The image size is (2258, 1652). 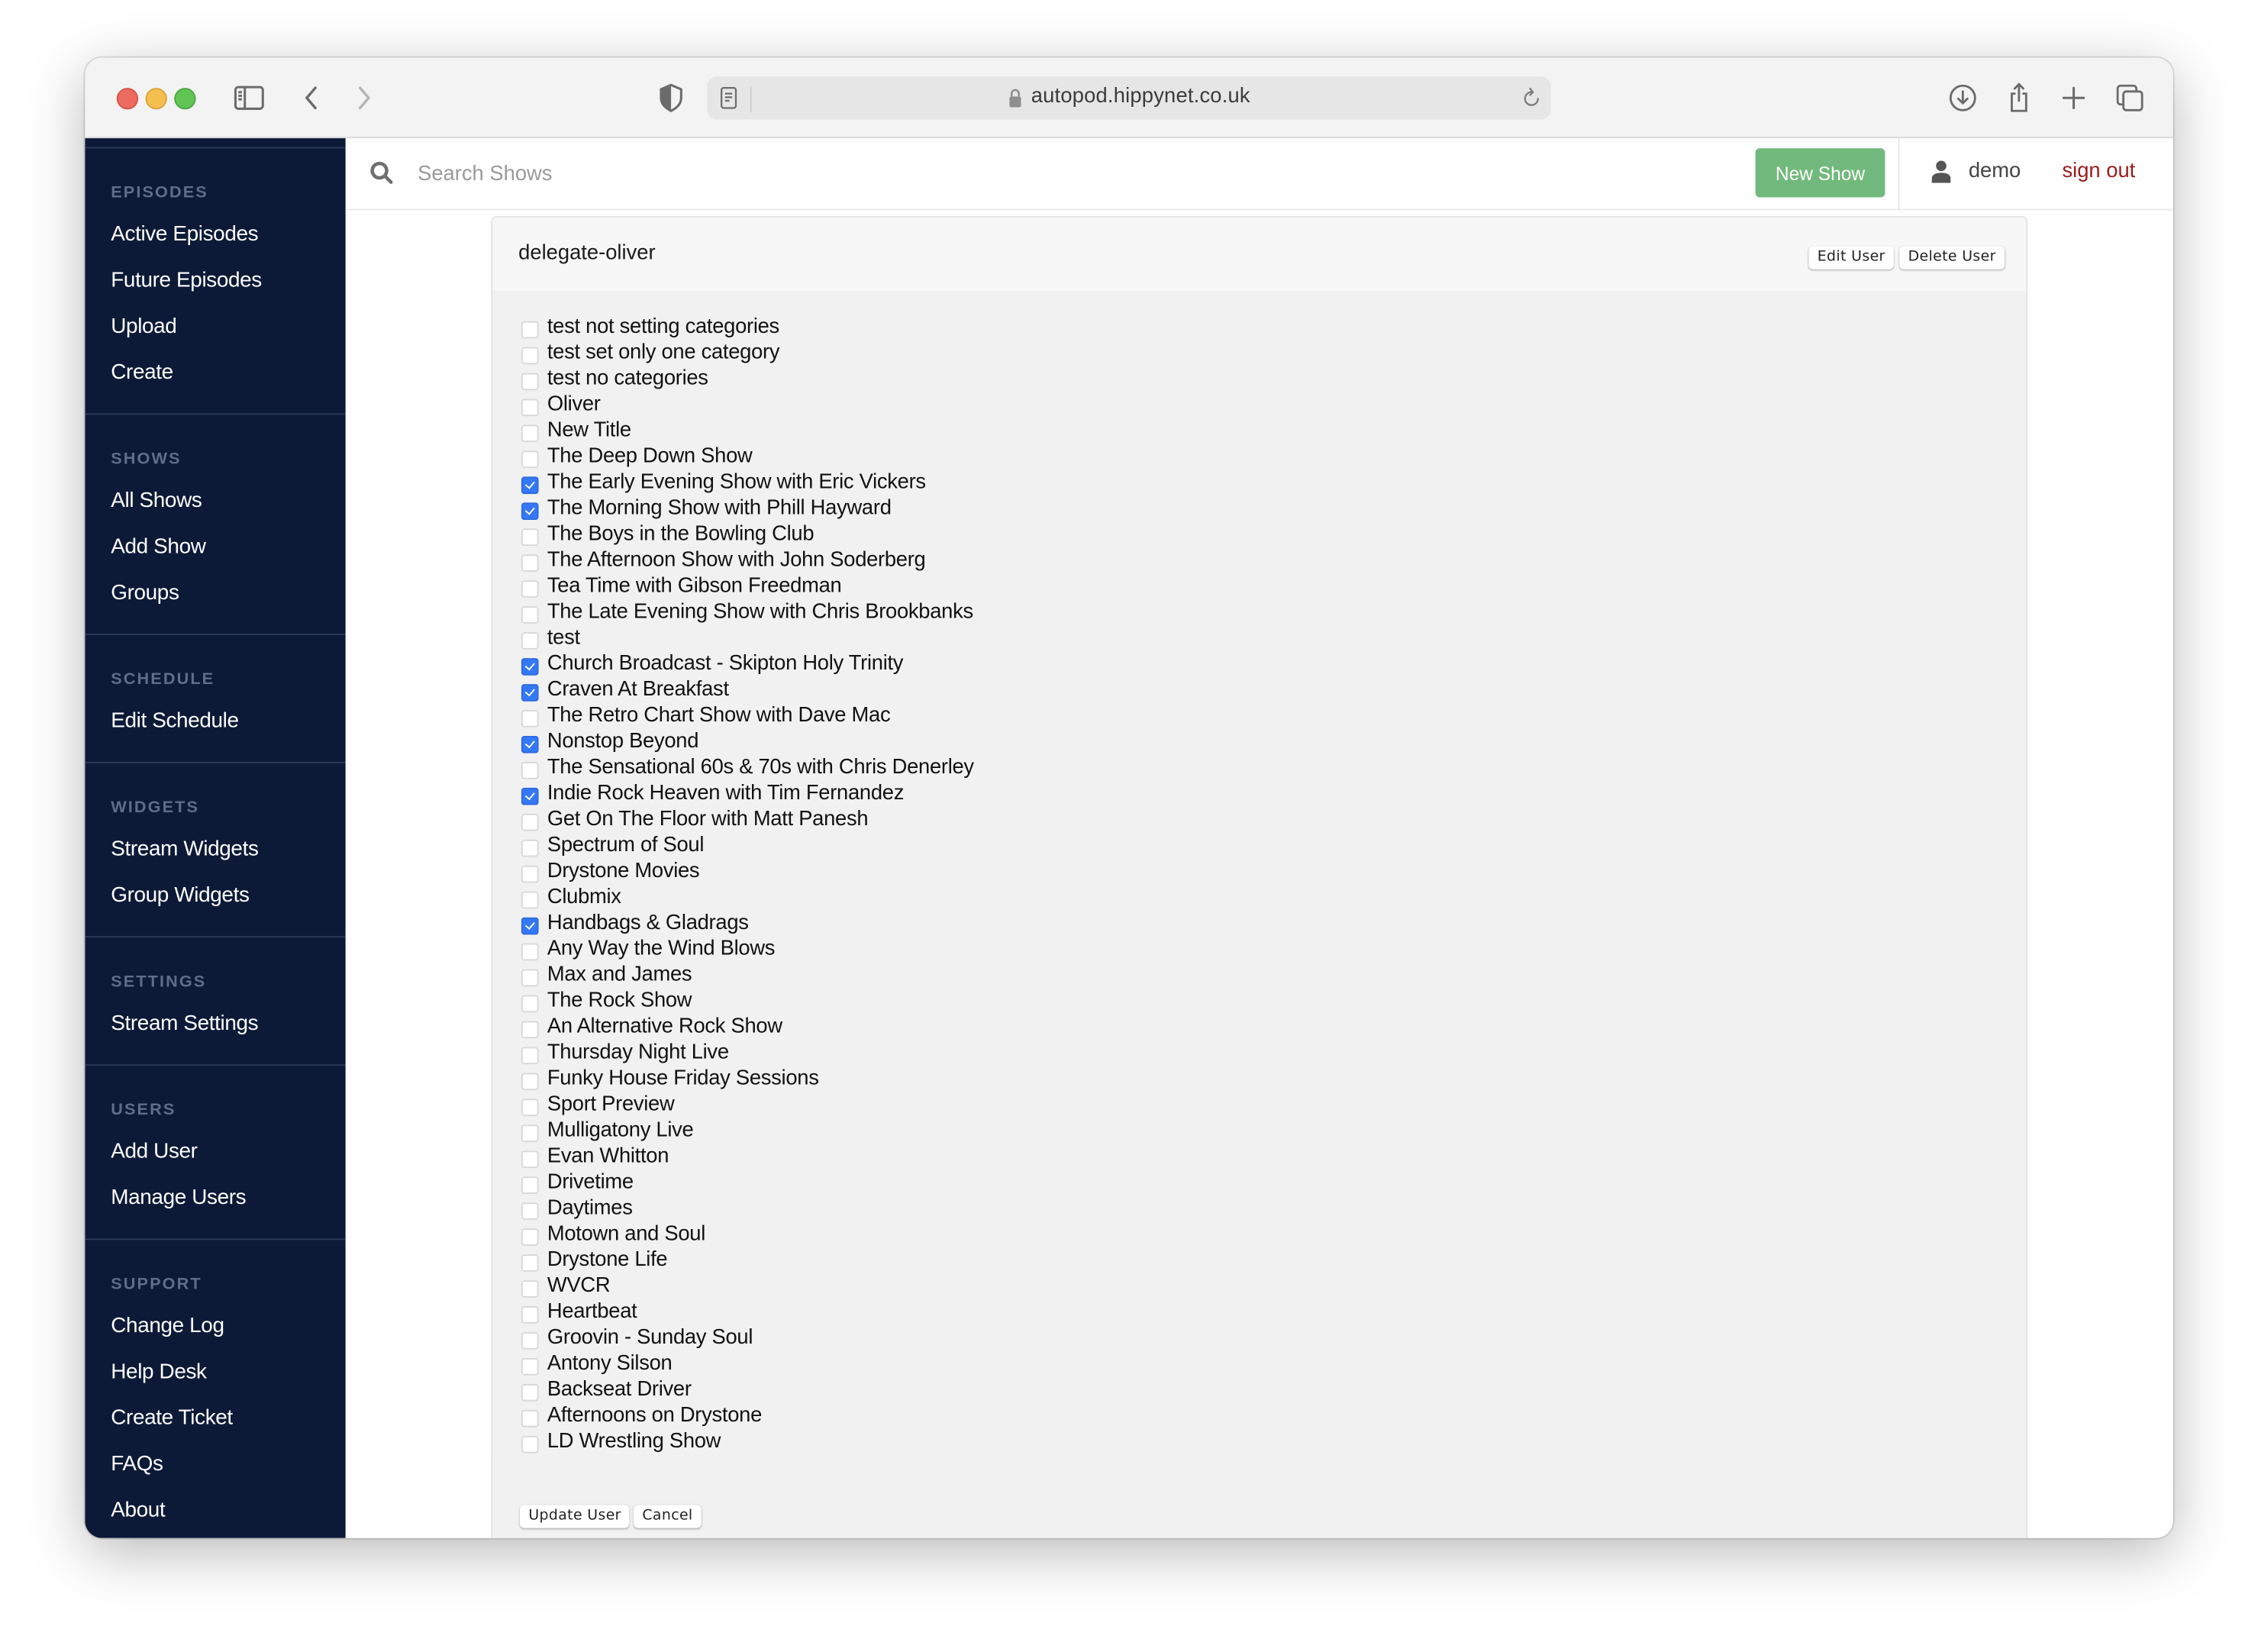 I want to click on show-label: Drystone Movies, so click(x=623, y=871).